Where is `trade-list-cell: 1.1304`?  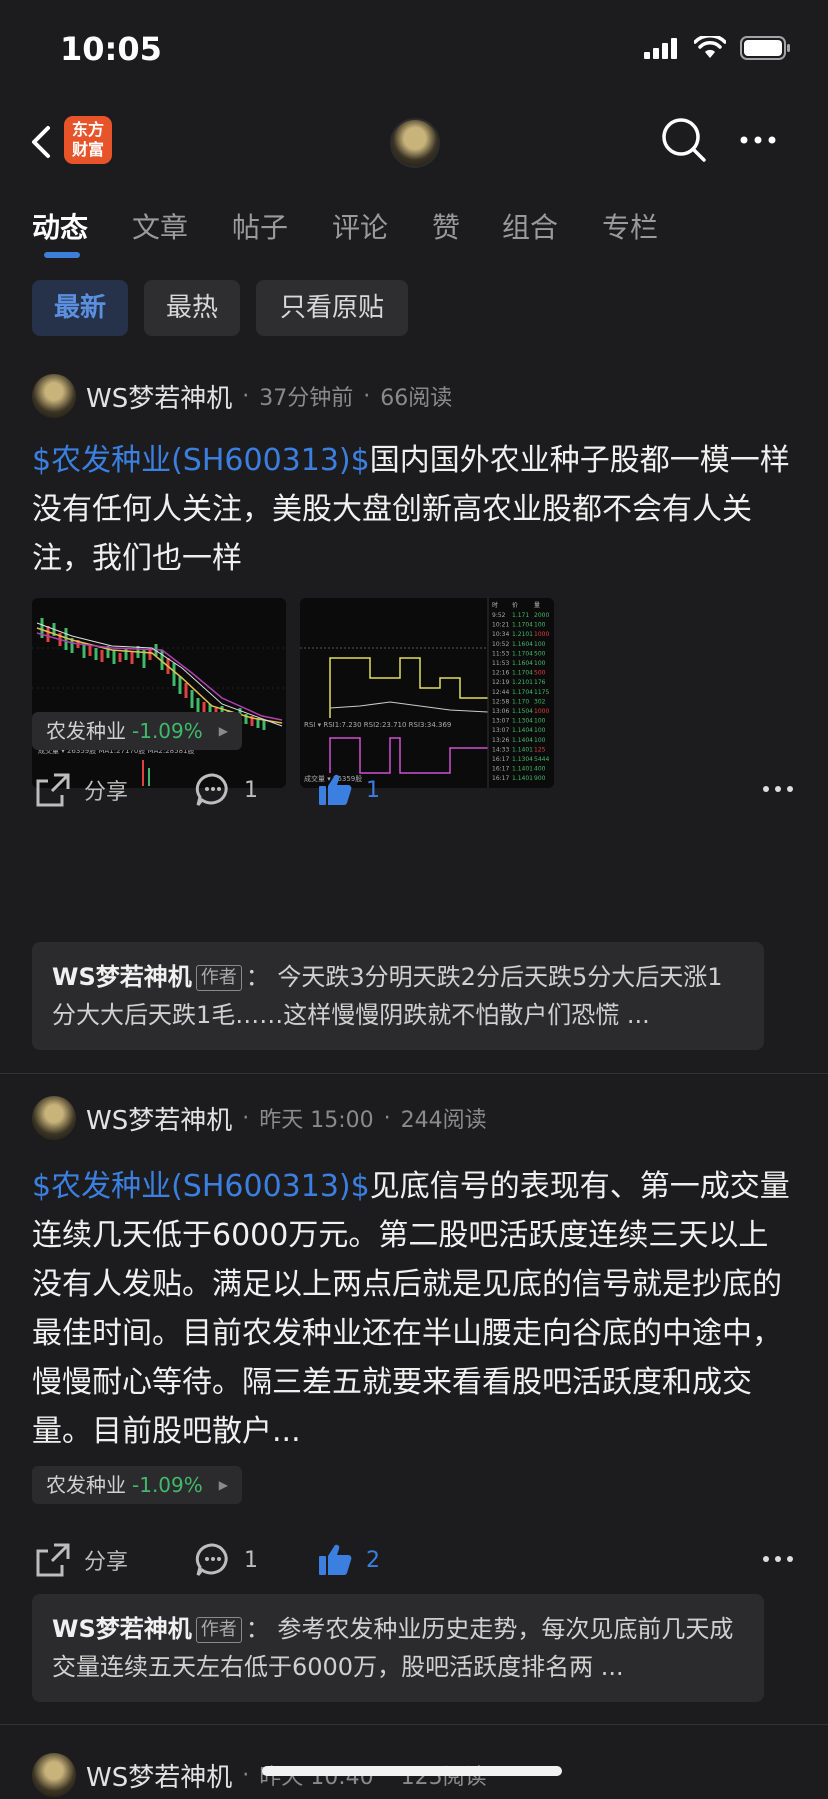
trade-list-cell: 1.1304 is located at coordinates (522, 759).